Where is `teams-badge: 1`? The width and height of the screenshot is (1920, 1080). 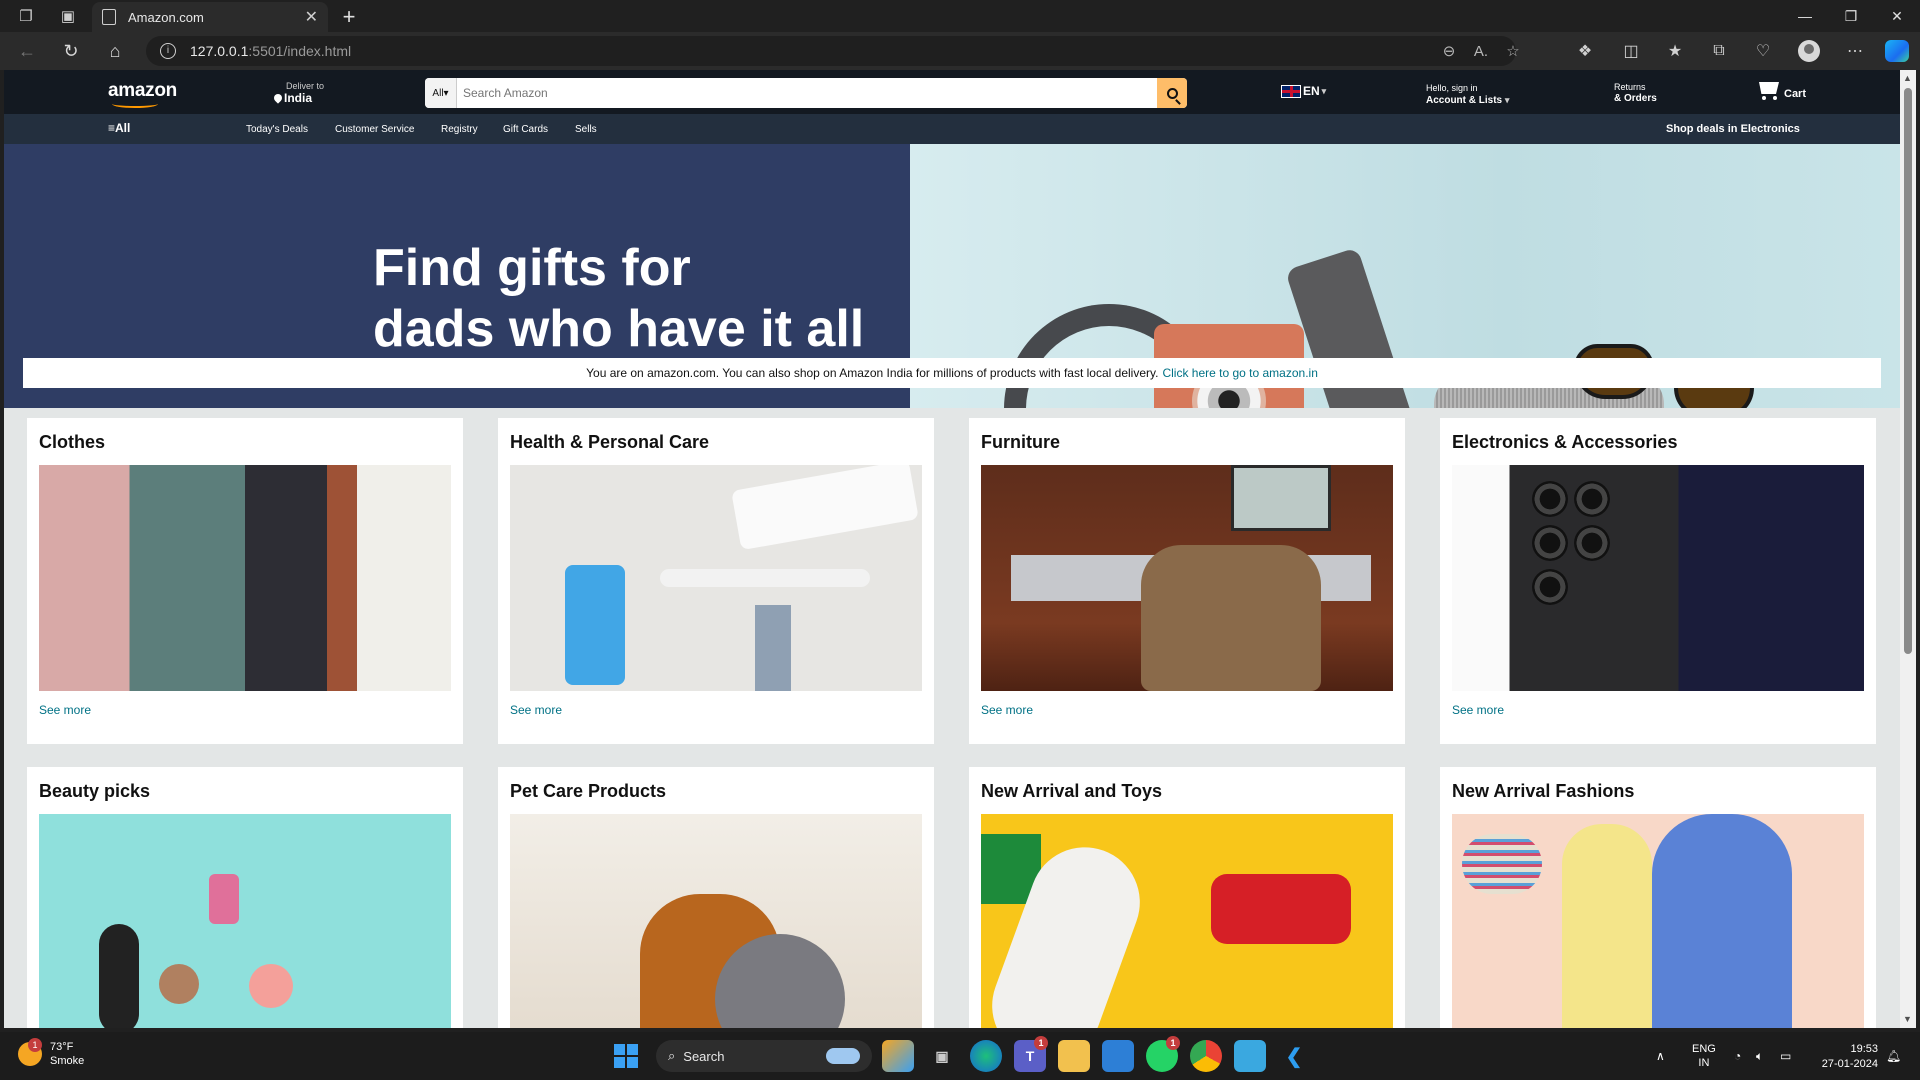
teams-badge: 1 is located at coordinates (1041, 1043).